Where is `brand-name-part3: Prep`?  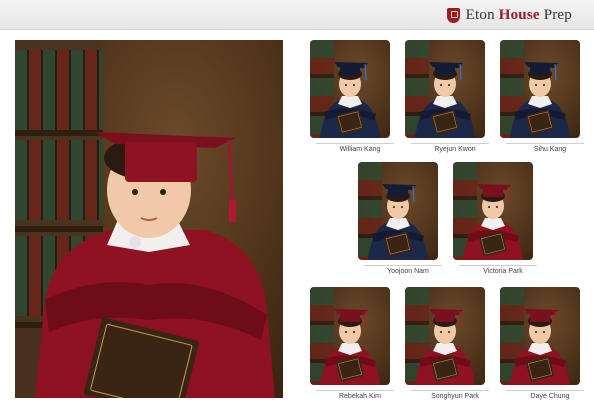 brand-name-part3: Prep is located at coordinates (555, 14).